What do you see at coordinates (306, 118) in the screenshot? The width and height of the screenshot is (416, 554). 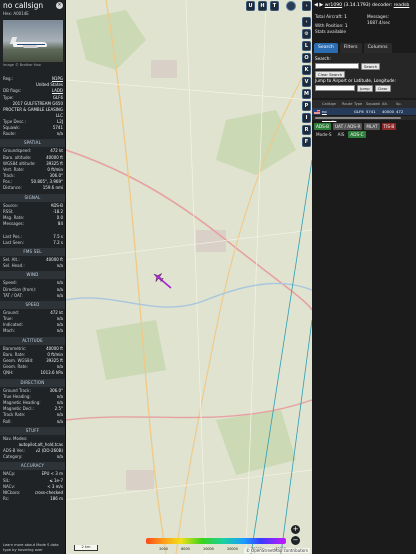 I see `button-i: I` at bounding box center [306, 118].